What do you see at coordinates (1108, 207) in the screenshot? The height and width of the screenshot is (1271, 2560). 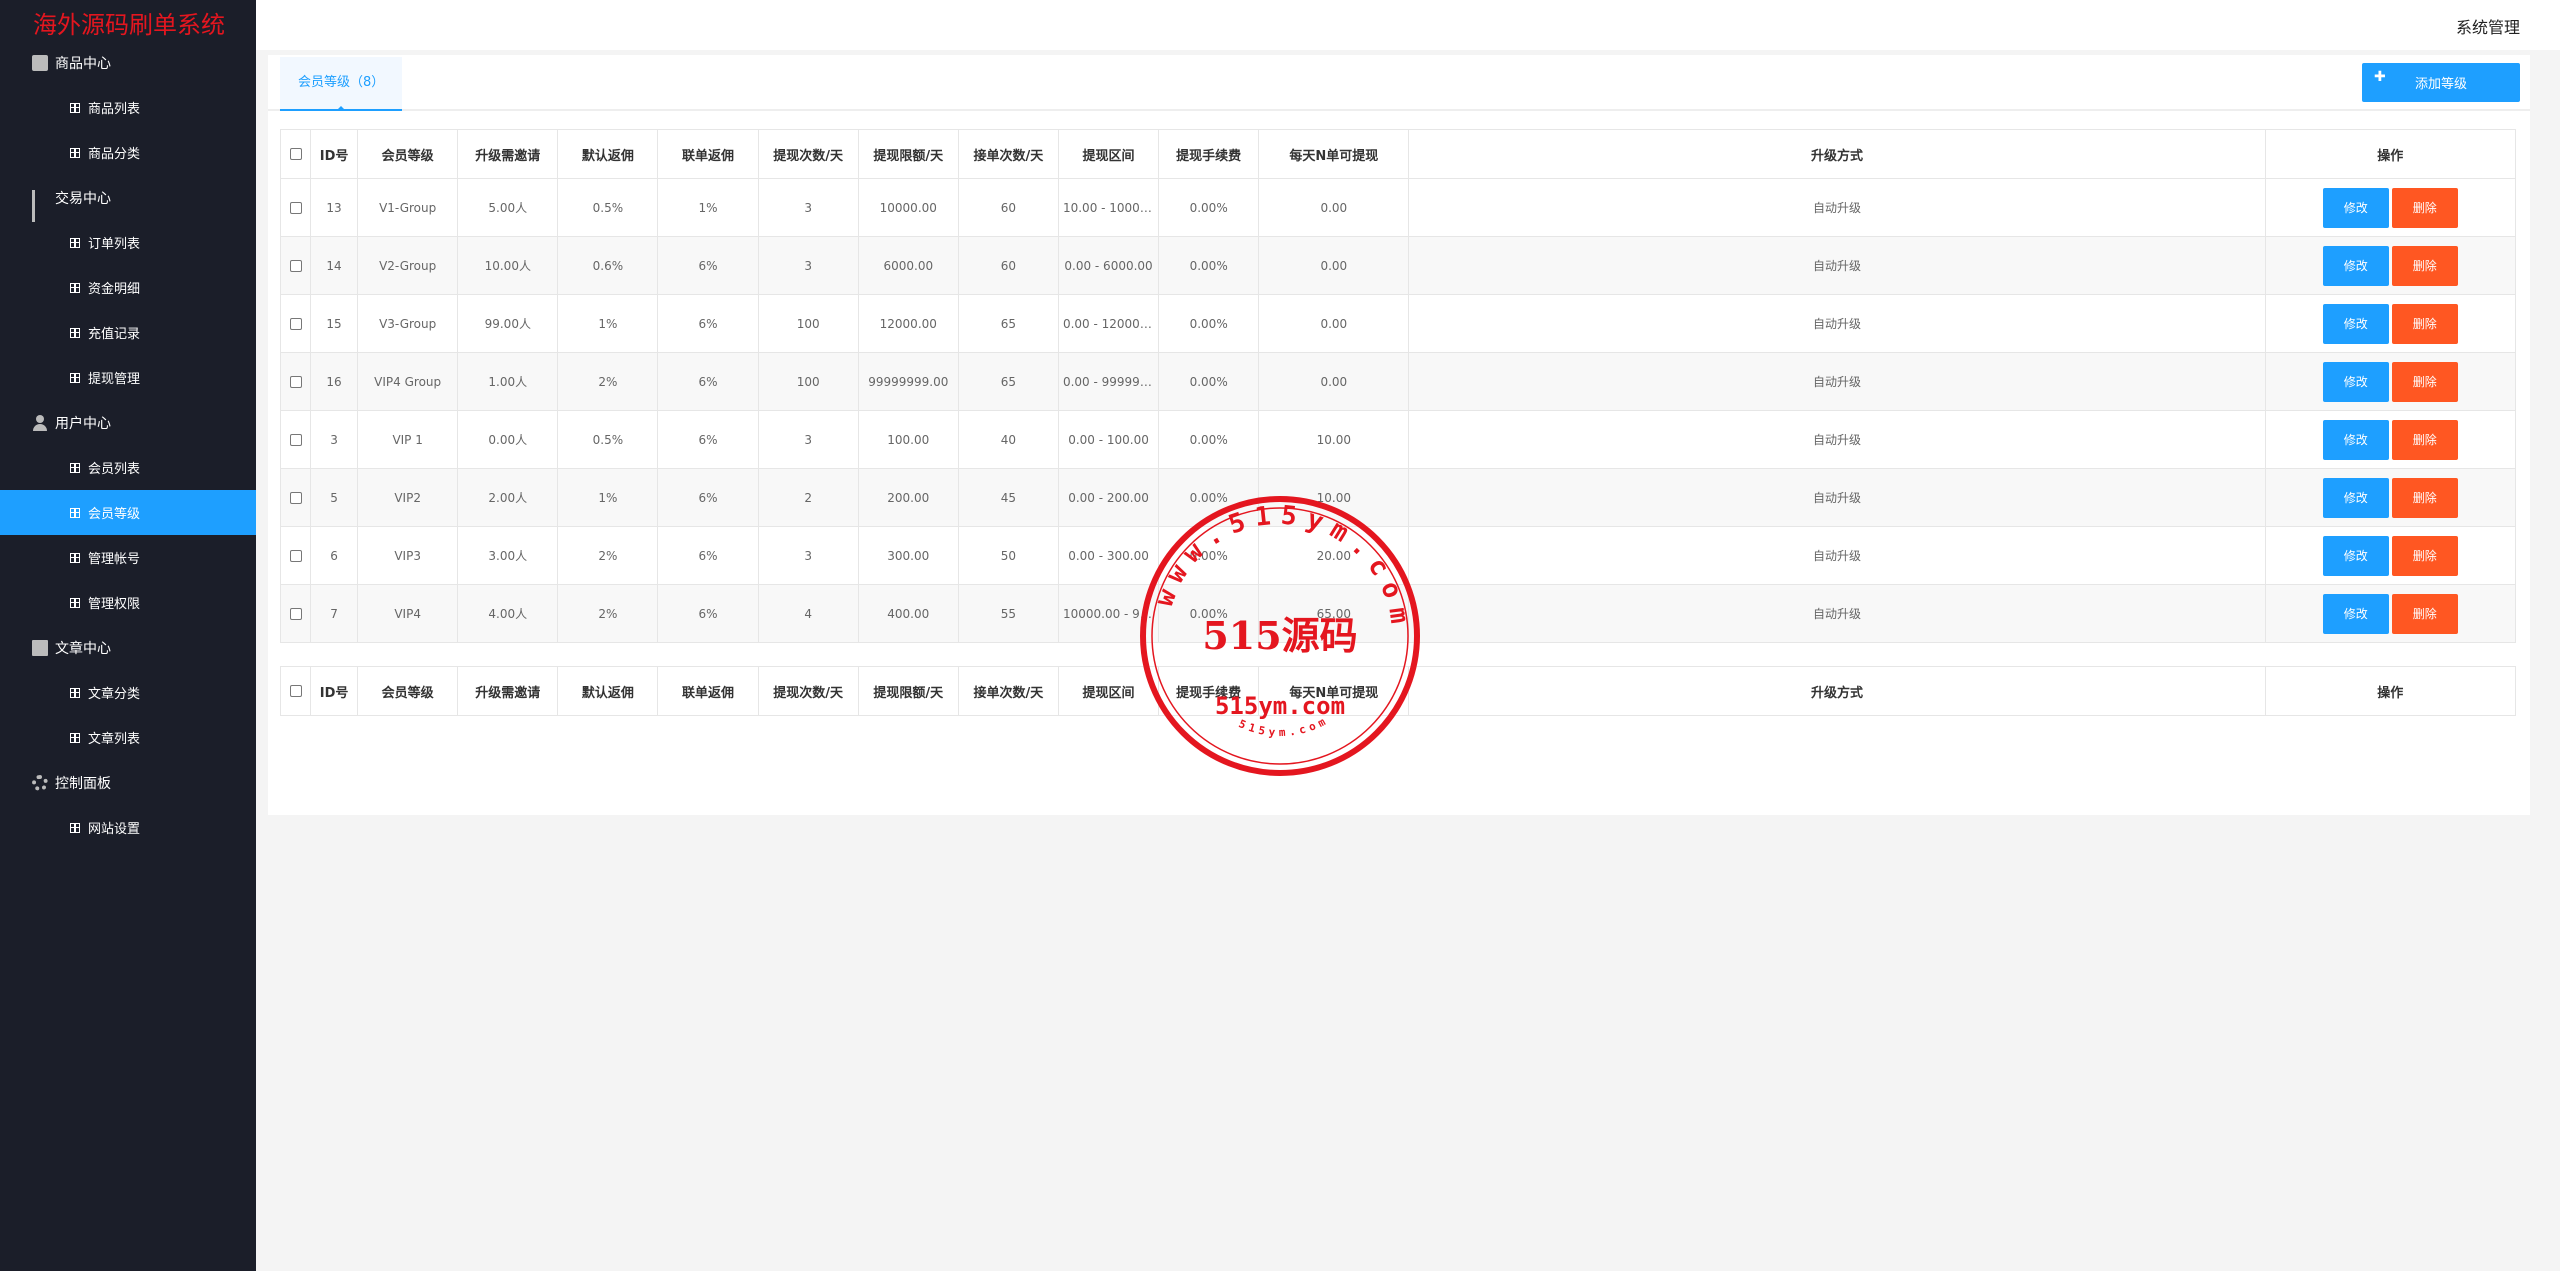 I see `table-cell: 10.00 - 10000.00` at bounding box center [1108, 207].